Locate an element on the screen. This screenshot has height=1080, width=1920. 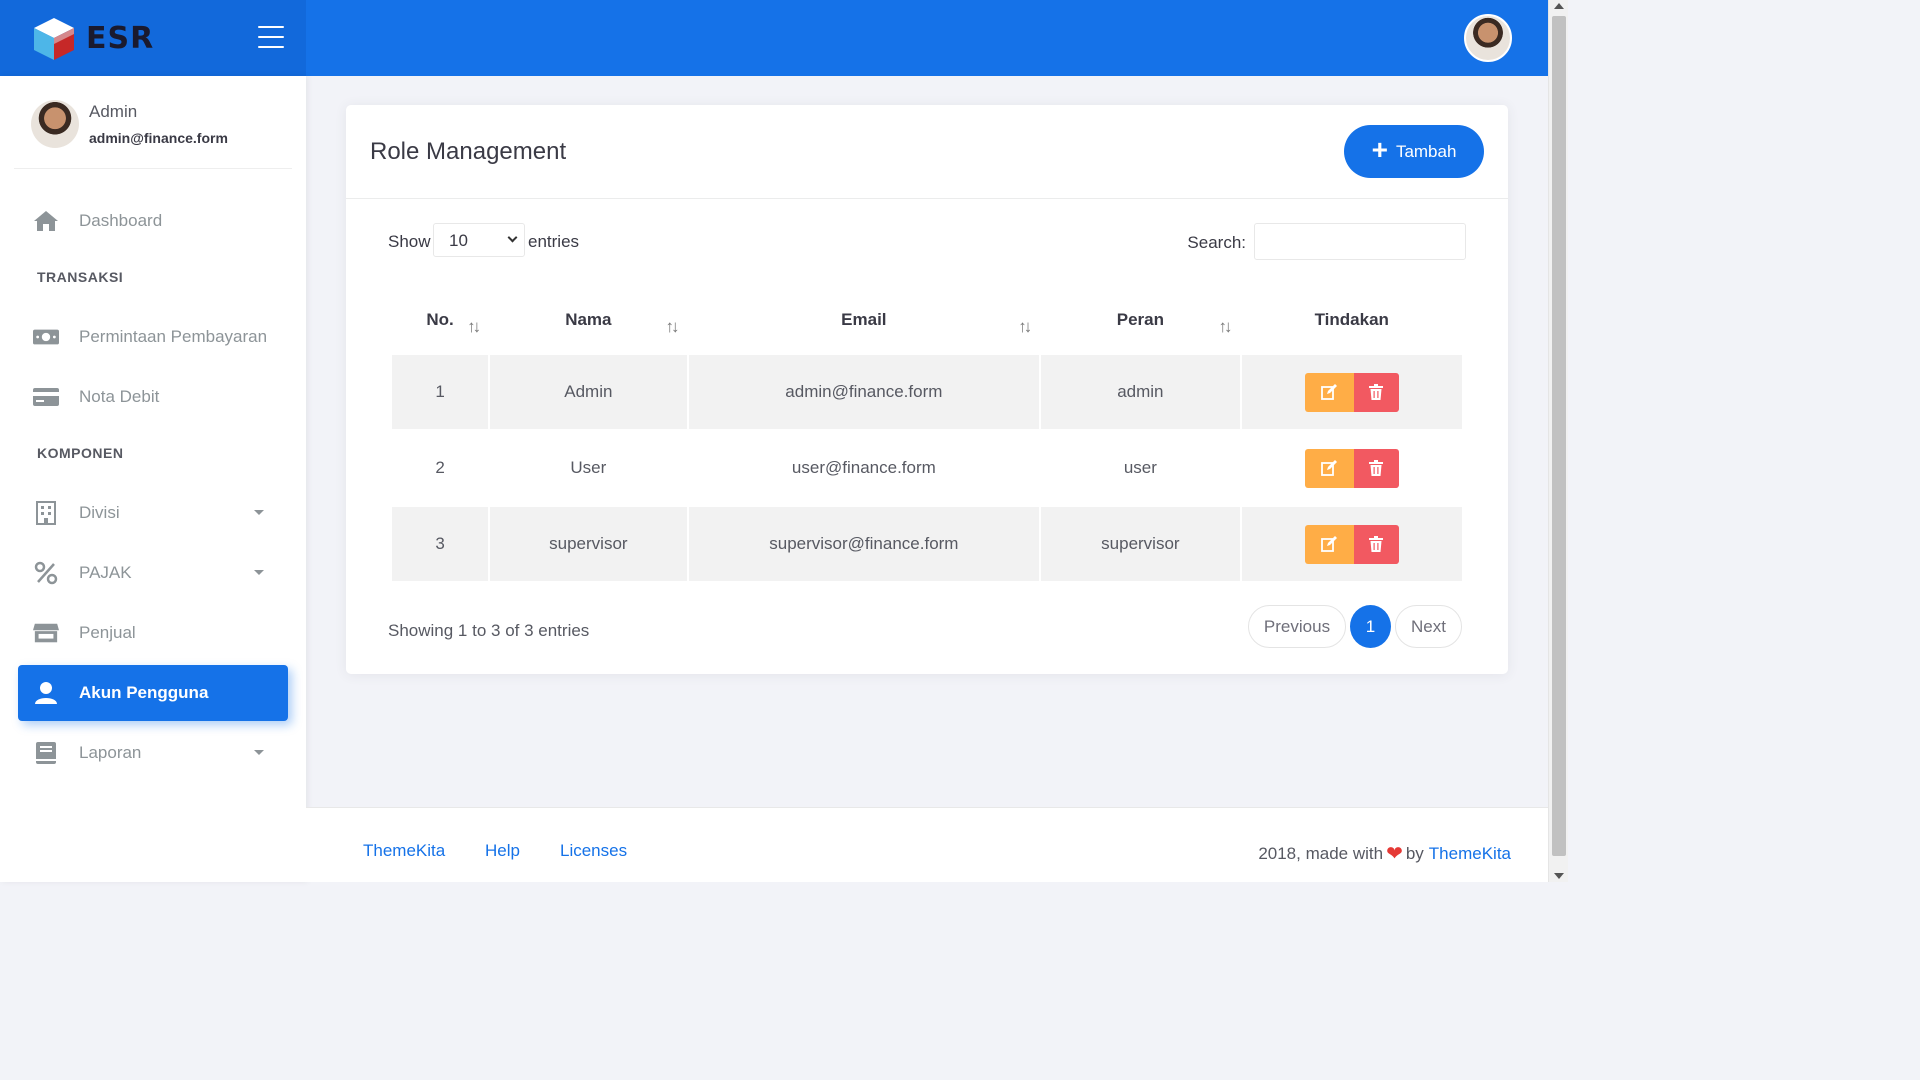
logo-area: ESR is located at coordinates (153, 38).